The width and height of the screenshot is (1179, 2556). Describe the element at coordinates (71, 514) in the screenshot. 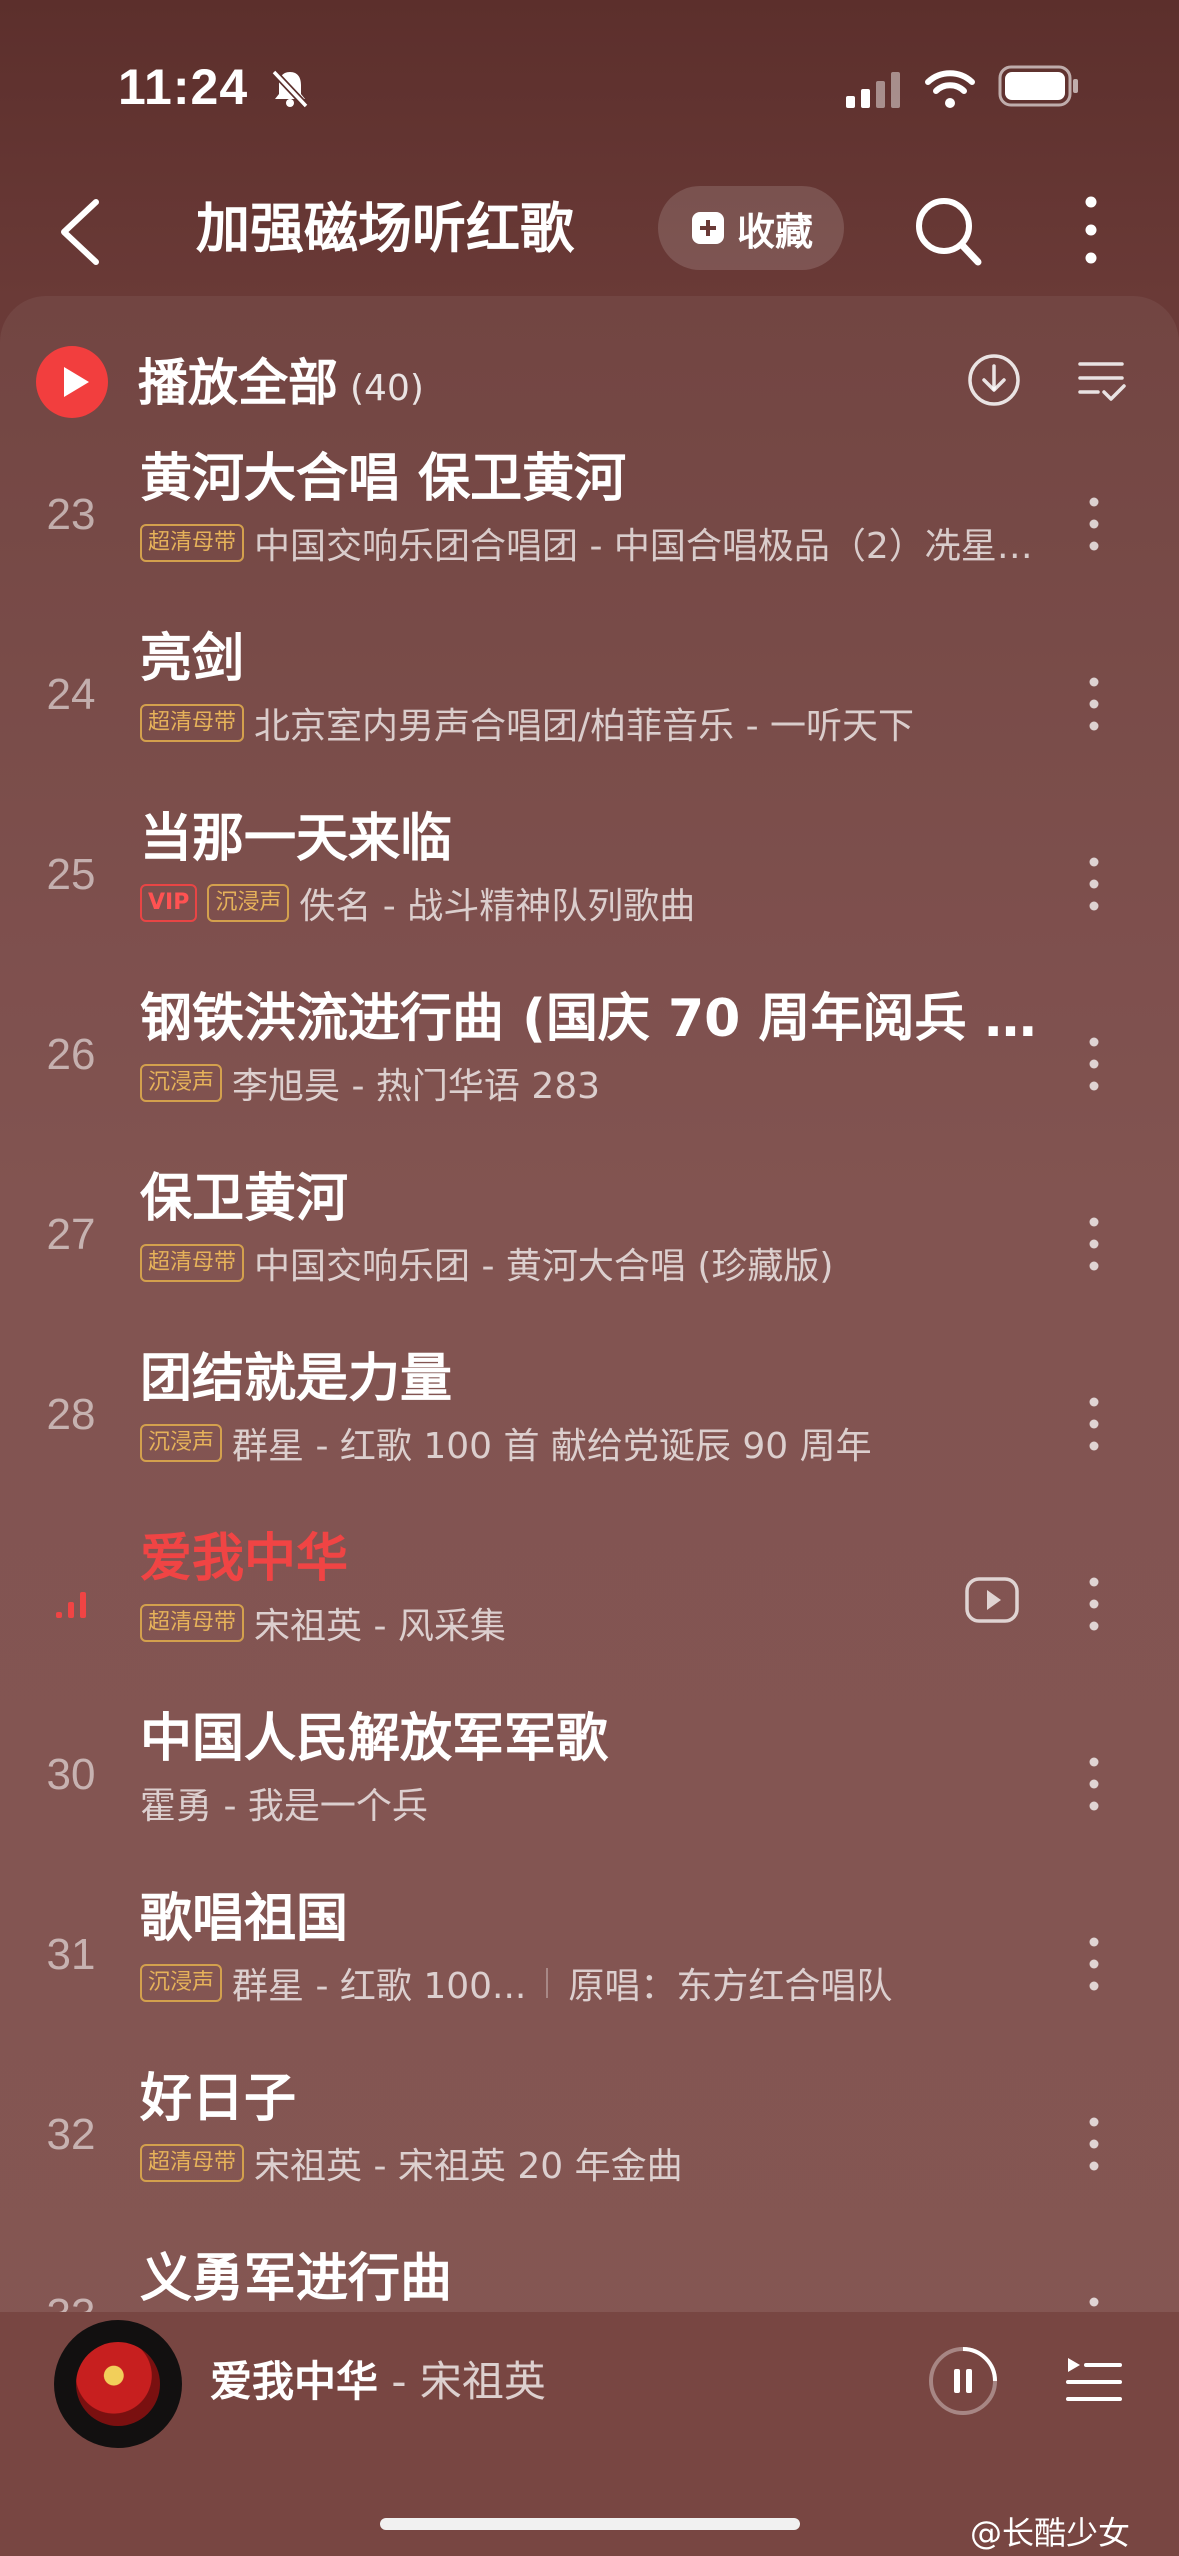

I see `song-rank: 23` at that location.